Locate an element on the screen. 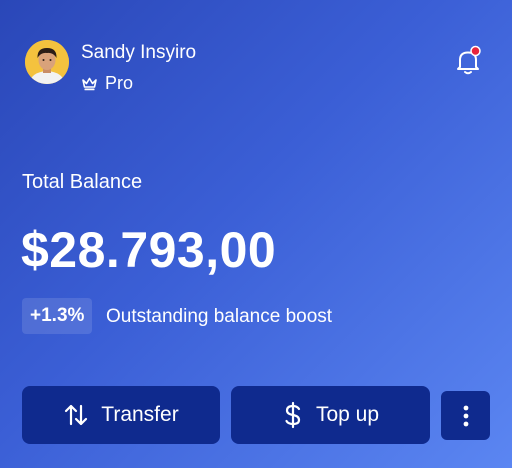 This screenshot has width=512, height=468. notification-button is located at coordinates (469, 61).